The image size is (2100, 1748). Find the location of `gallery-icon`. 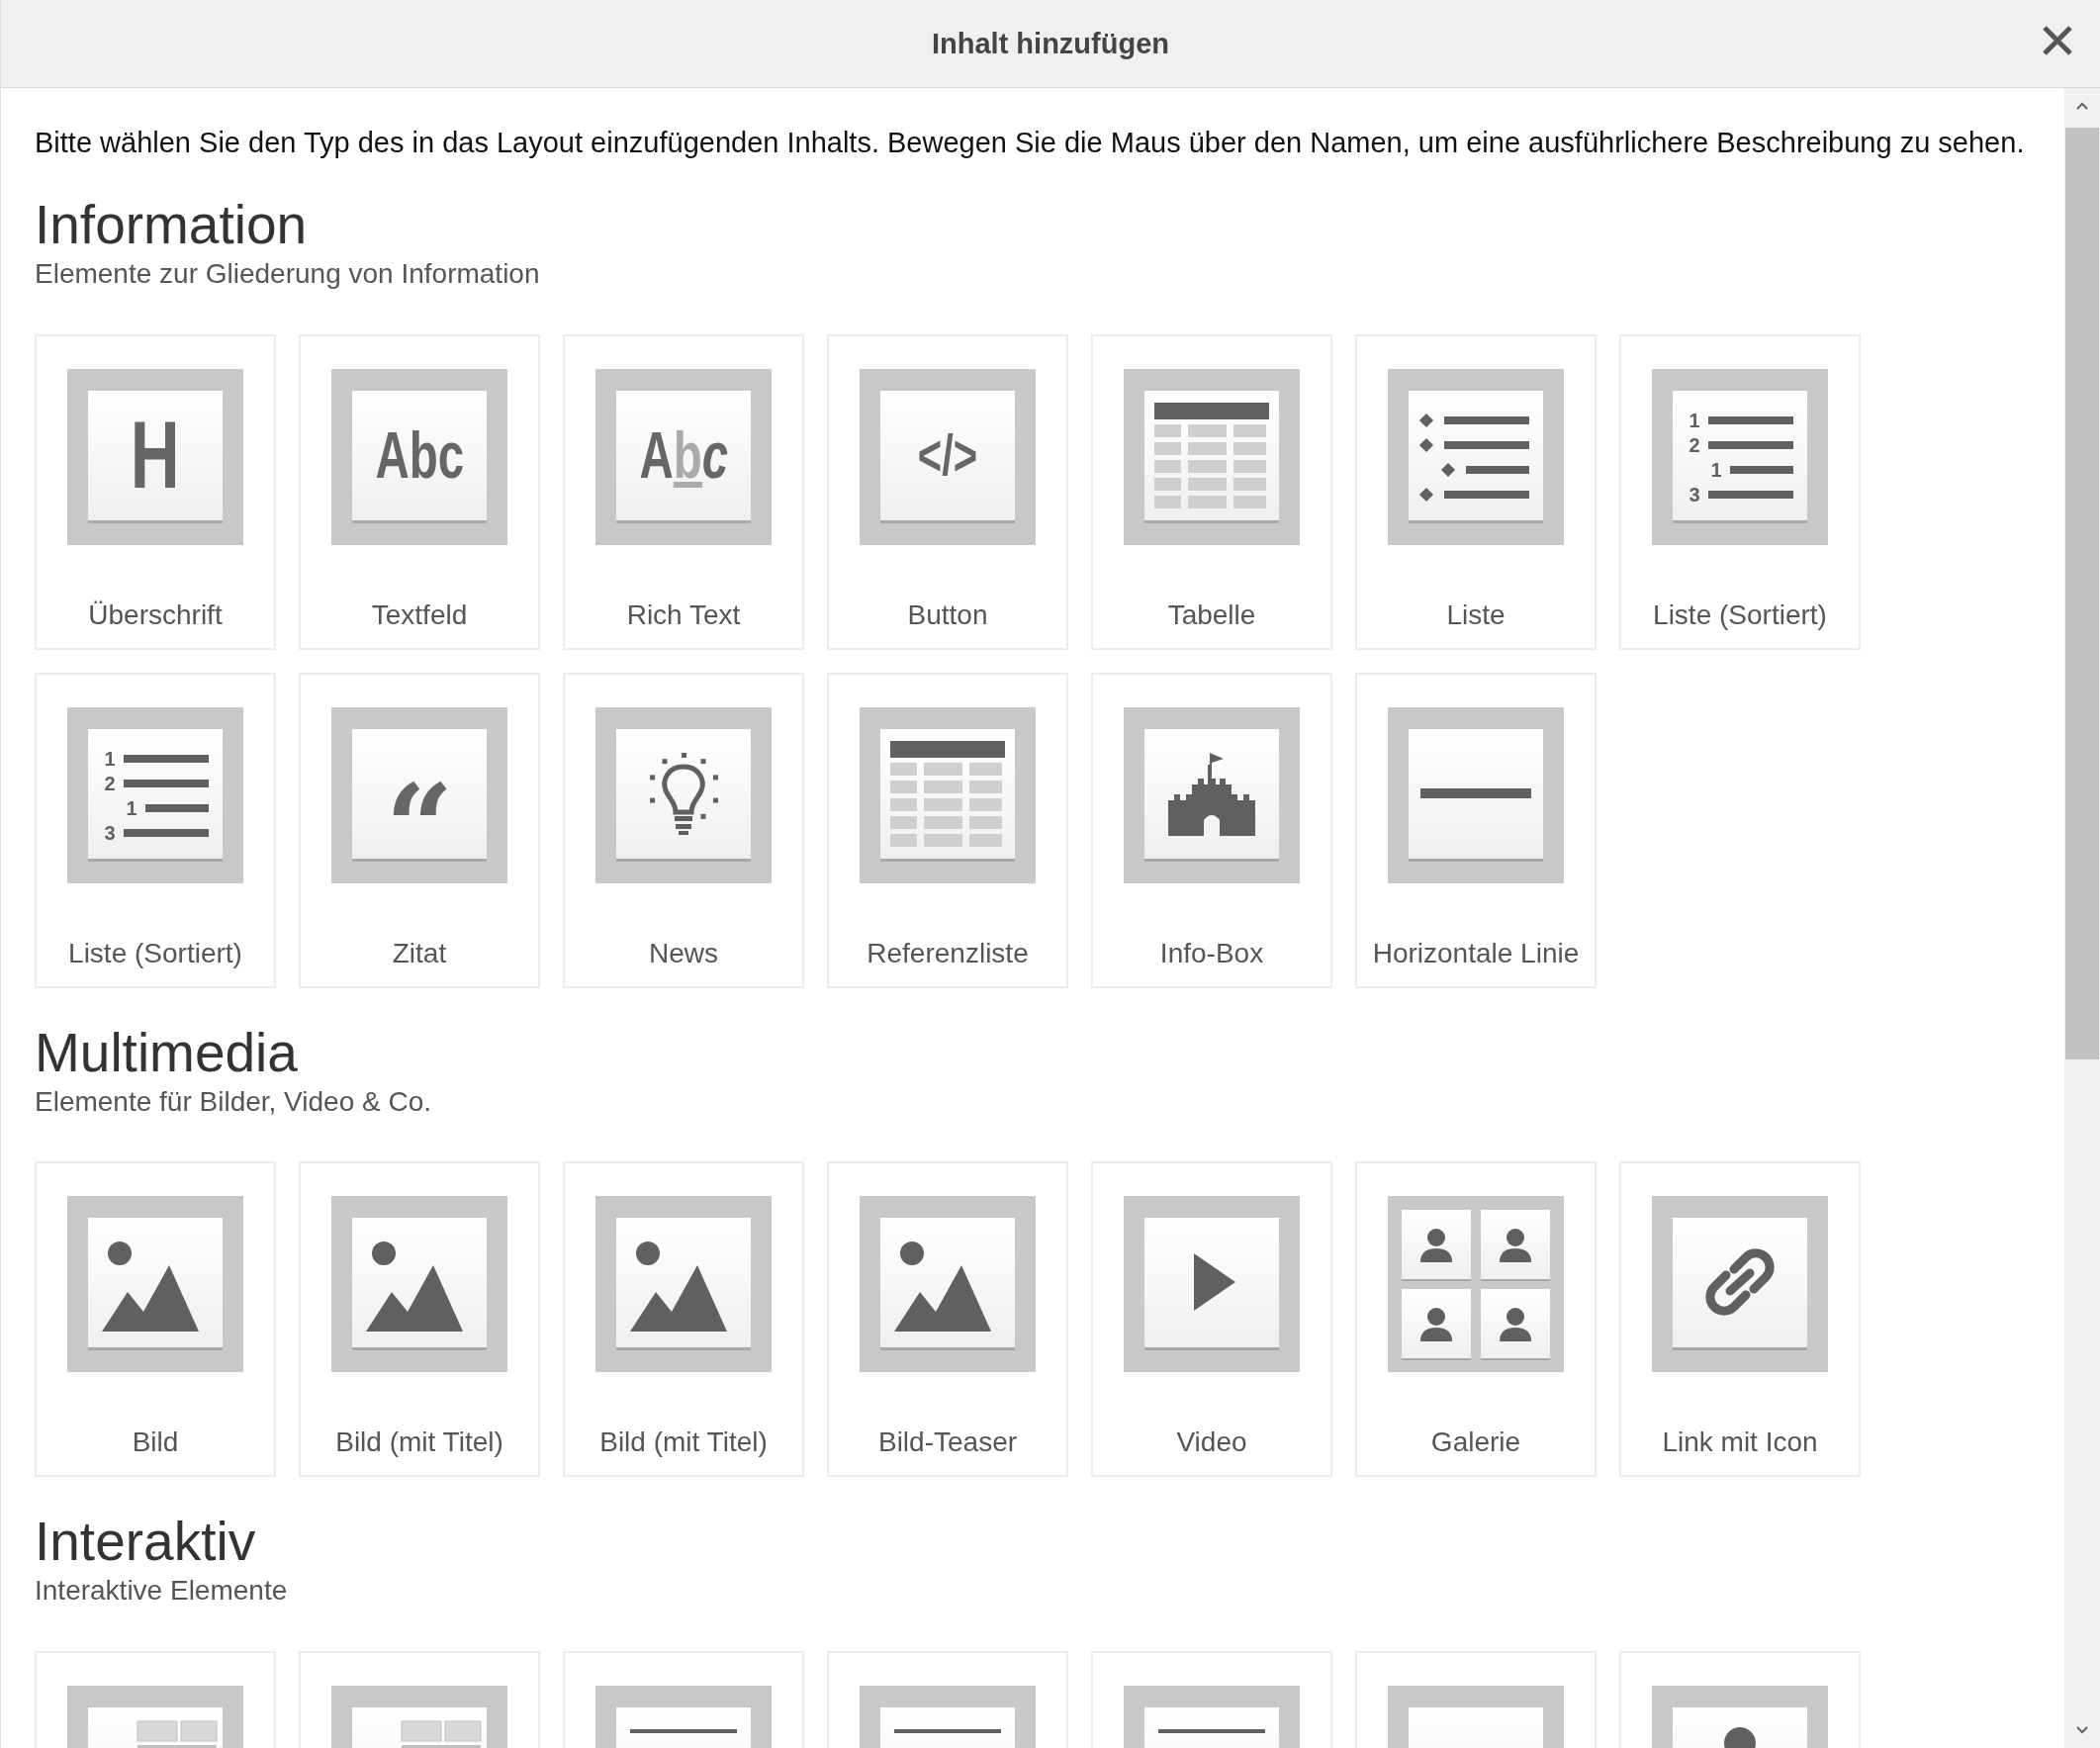

gallery-icon is located at coordinates (1476, 1285).